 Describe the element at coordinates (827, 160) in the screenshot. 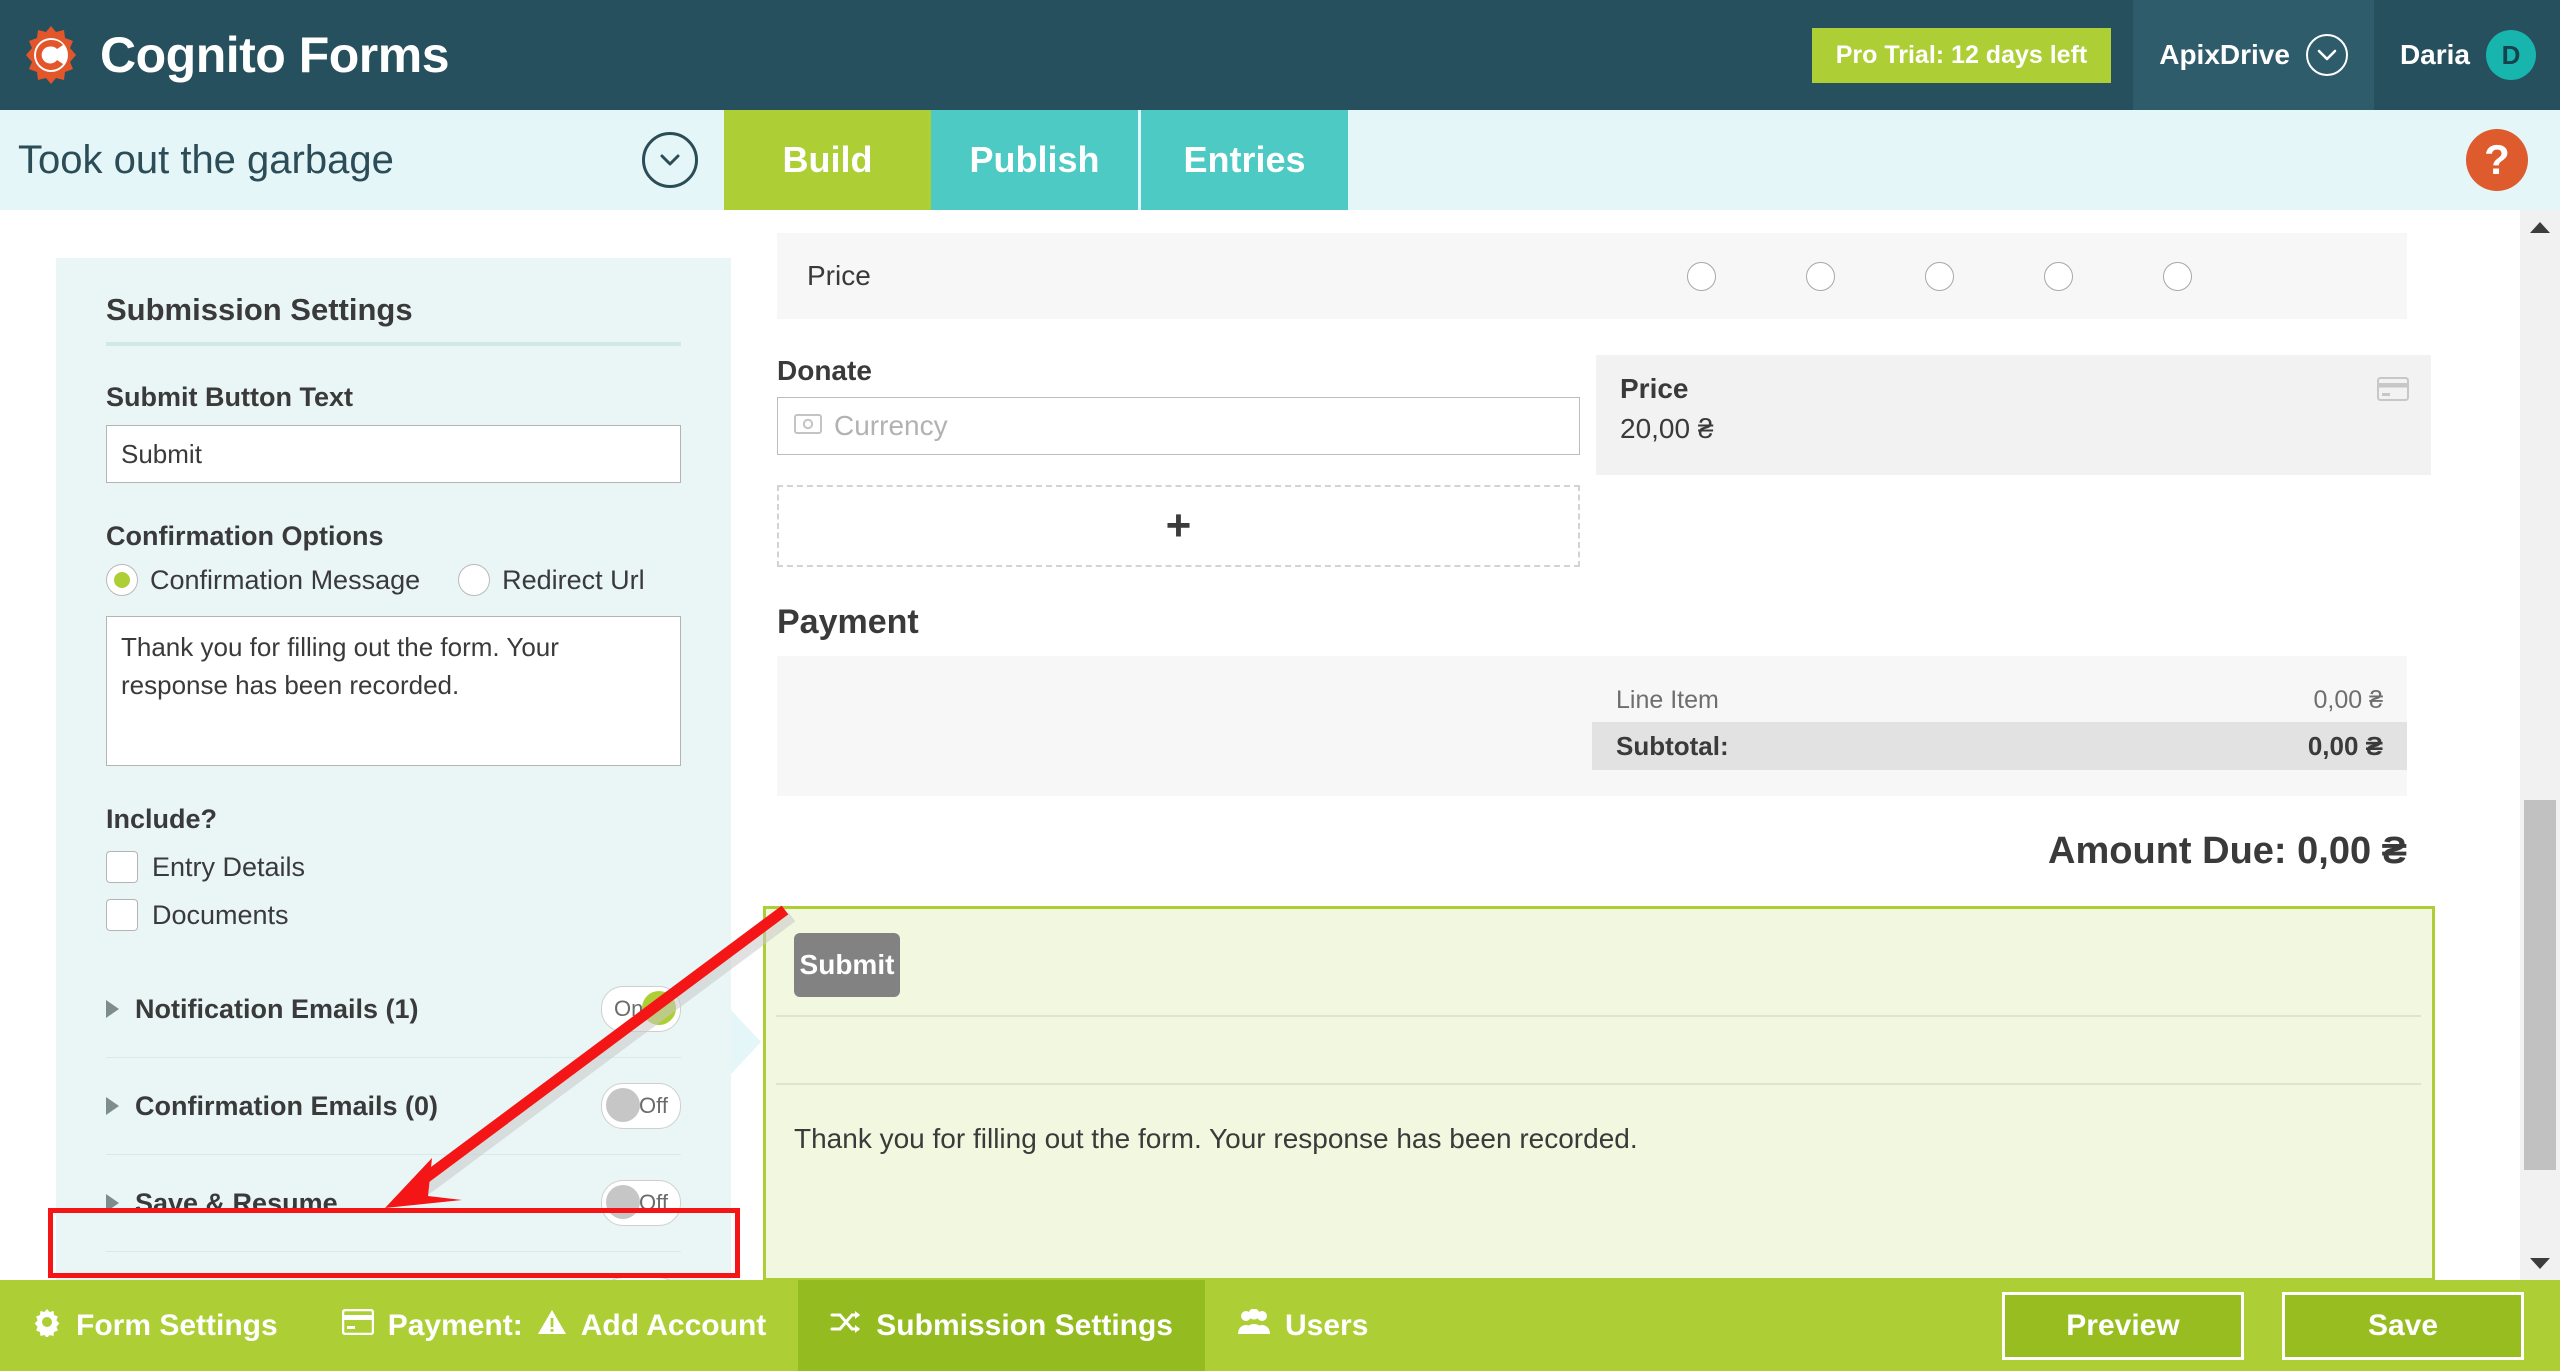

I see `tab-build: Build` at that location.